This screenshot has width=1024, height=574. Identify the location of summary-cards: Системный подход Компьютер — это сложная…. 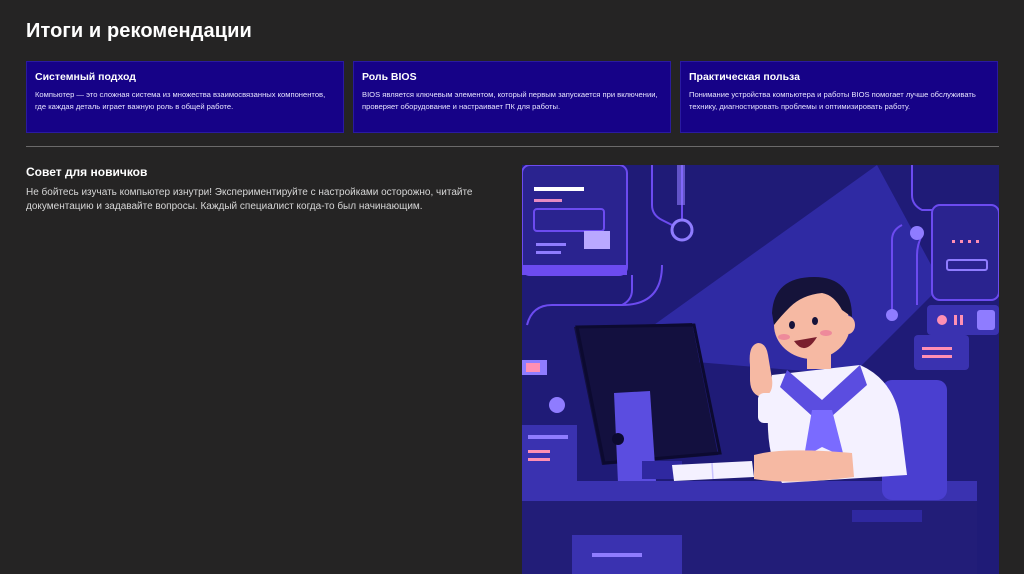
(512, 97).